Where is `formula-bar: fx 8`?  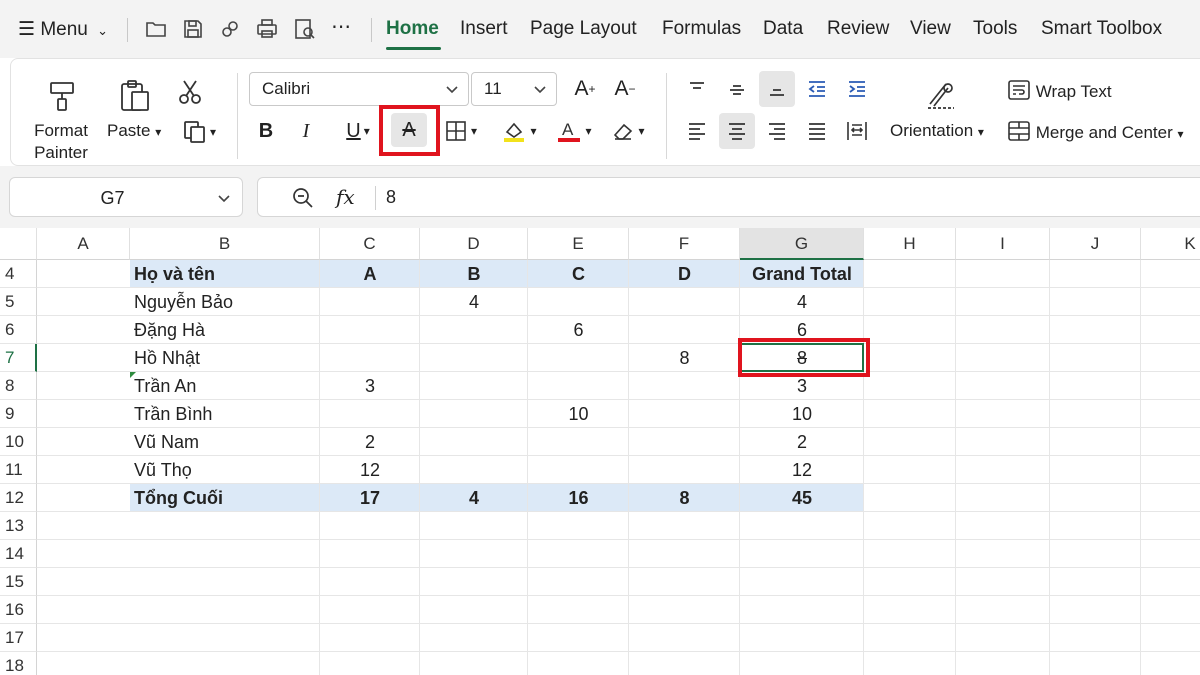
formula-bar: fx 8 is located at coordinates (728, 197).